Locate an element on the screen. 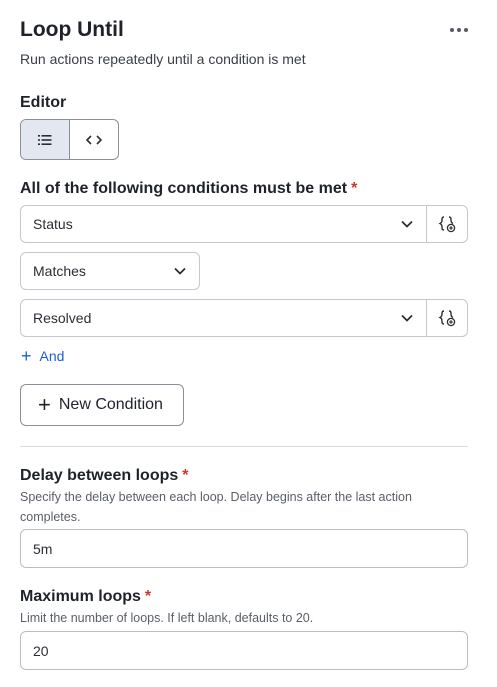  editor-mode-toggle is located at coordinates (69, 139).